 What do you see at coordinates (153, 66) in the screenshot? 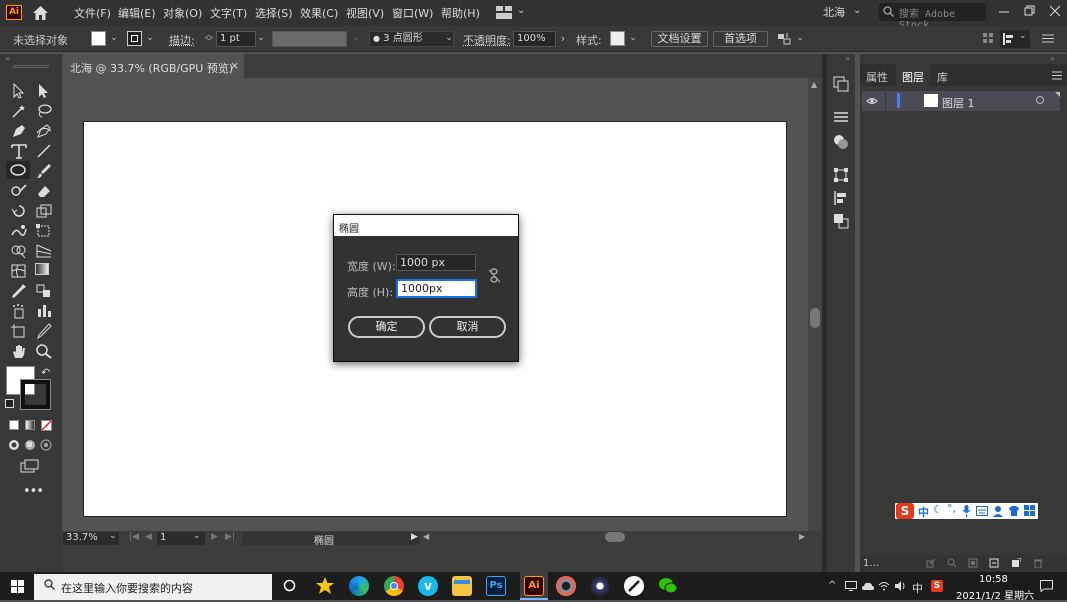
I see `document-tab: 北海 @ 33.7% (RGB/GPU 预览) ×` at bounding box center [153, 66].